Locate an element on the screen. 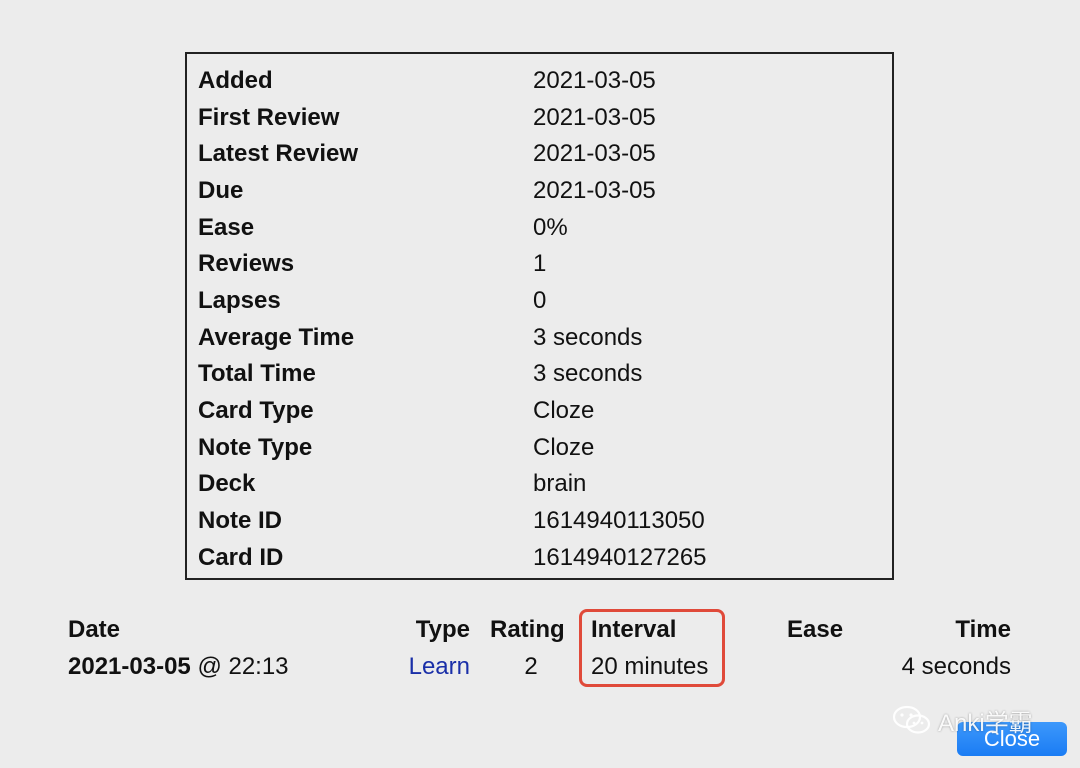 This screenshot has width=1080, height=768. info-row-deck: Deck brain is located at coordinates (539, 484).